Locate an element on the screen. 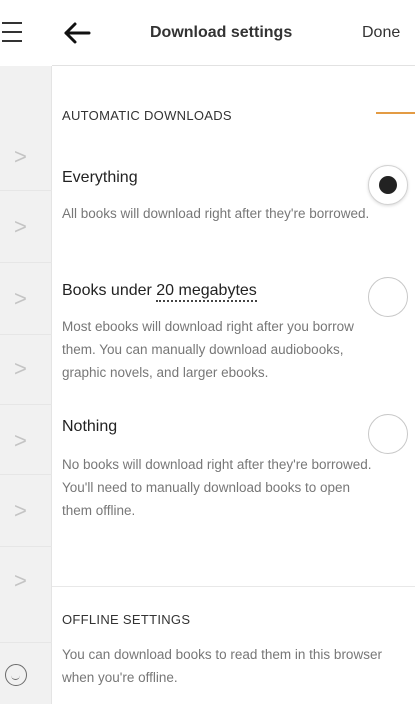 The height and width of the screenshot is (704, 415). panel-header: Download settings Done is located at coordinates (233, 33).